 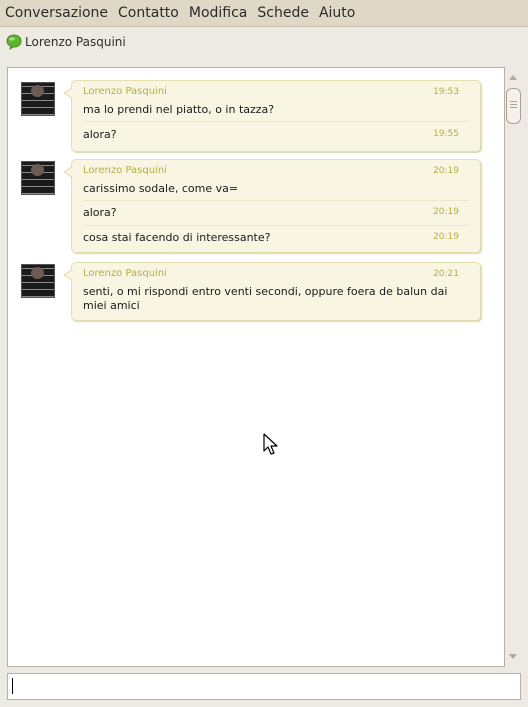 I want to click on bubble-header: Lorenzo Pasquini 19:53, so click(x=276, y=90).